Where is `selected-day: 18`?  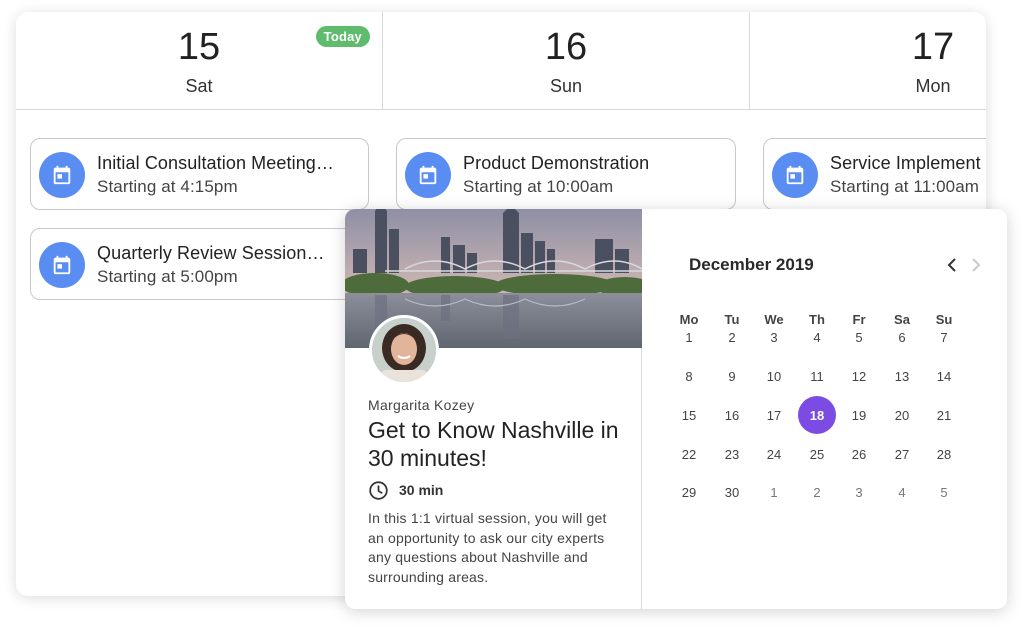
selected-day: 18 is located at coordinates (817, 415).